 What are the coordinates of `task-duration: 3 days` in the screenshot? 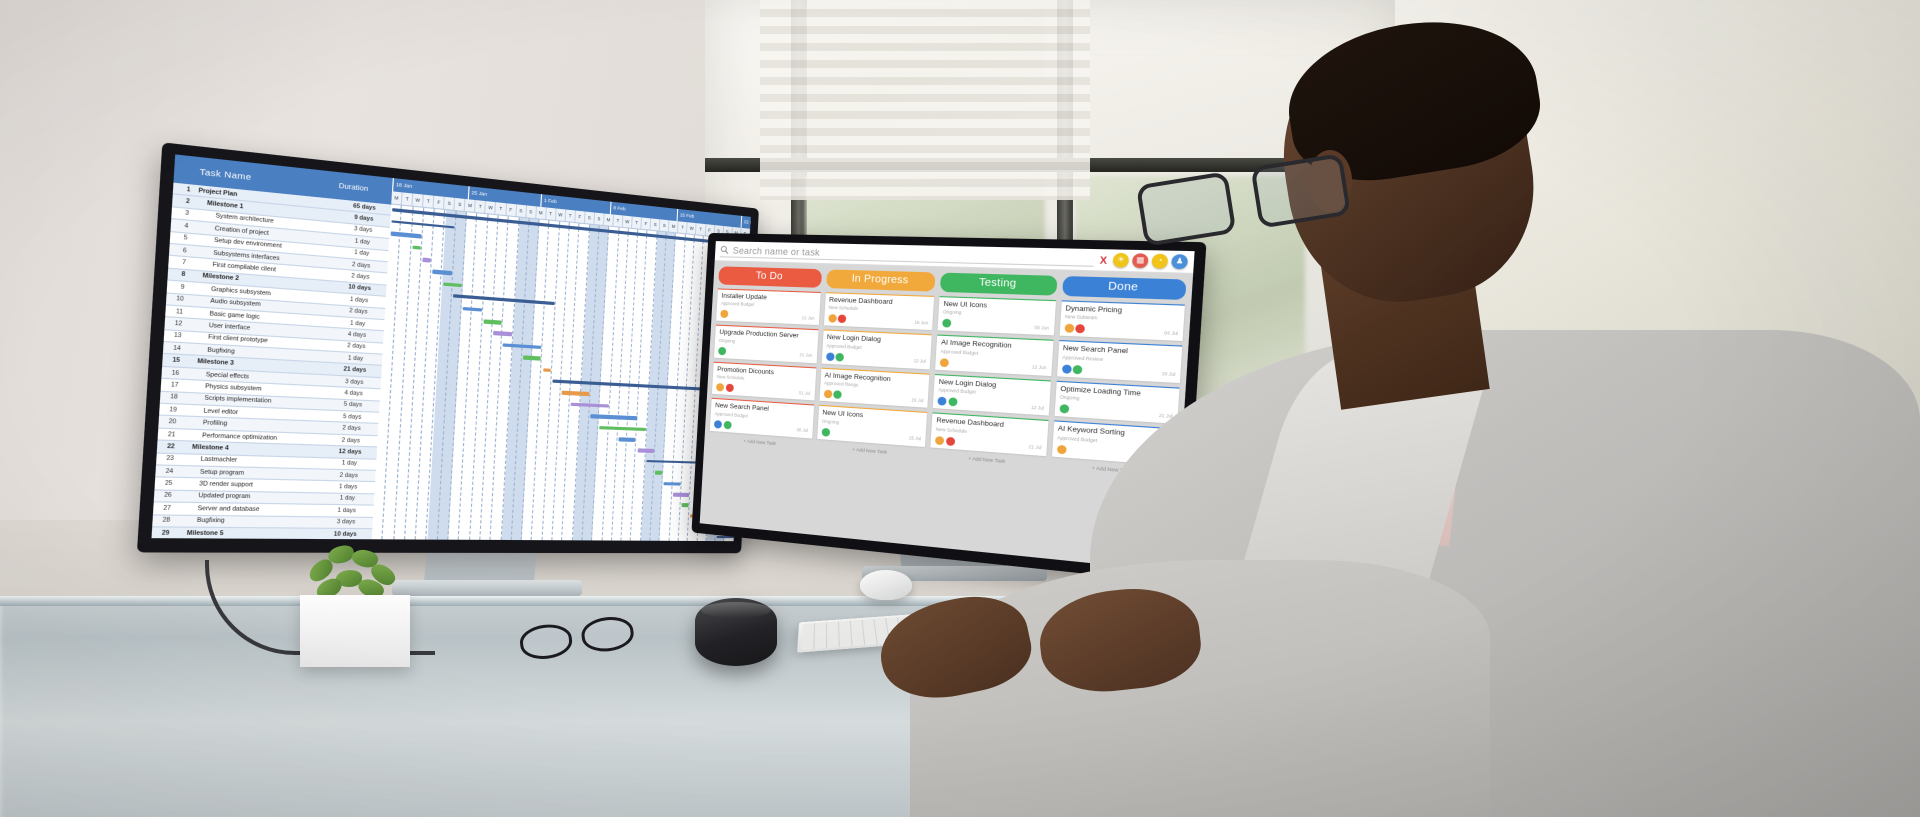 It's located at (346, 522).